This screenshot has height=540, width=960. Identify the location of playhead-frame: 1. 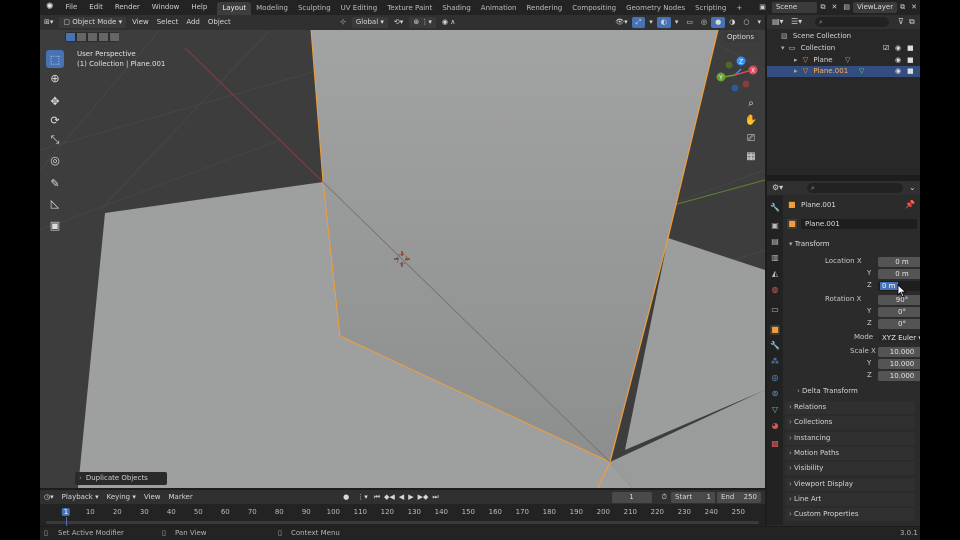
(66, 512).